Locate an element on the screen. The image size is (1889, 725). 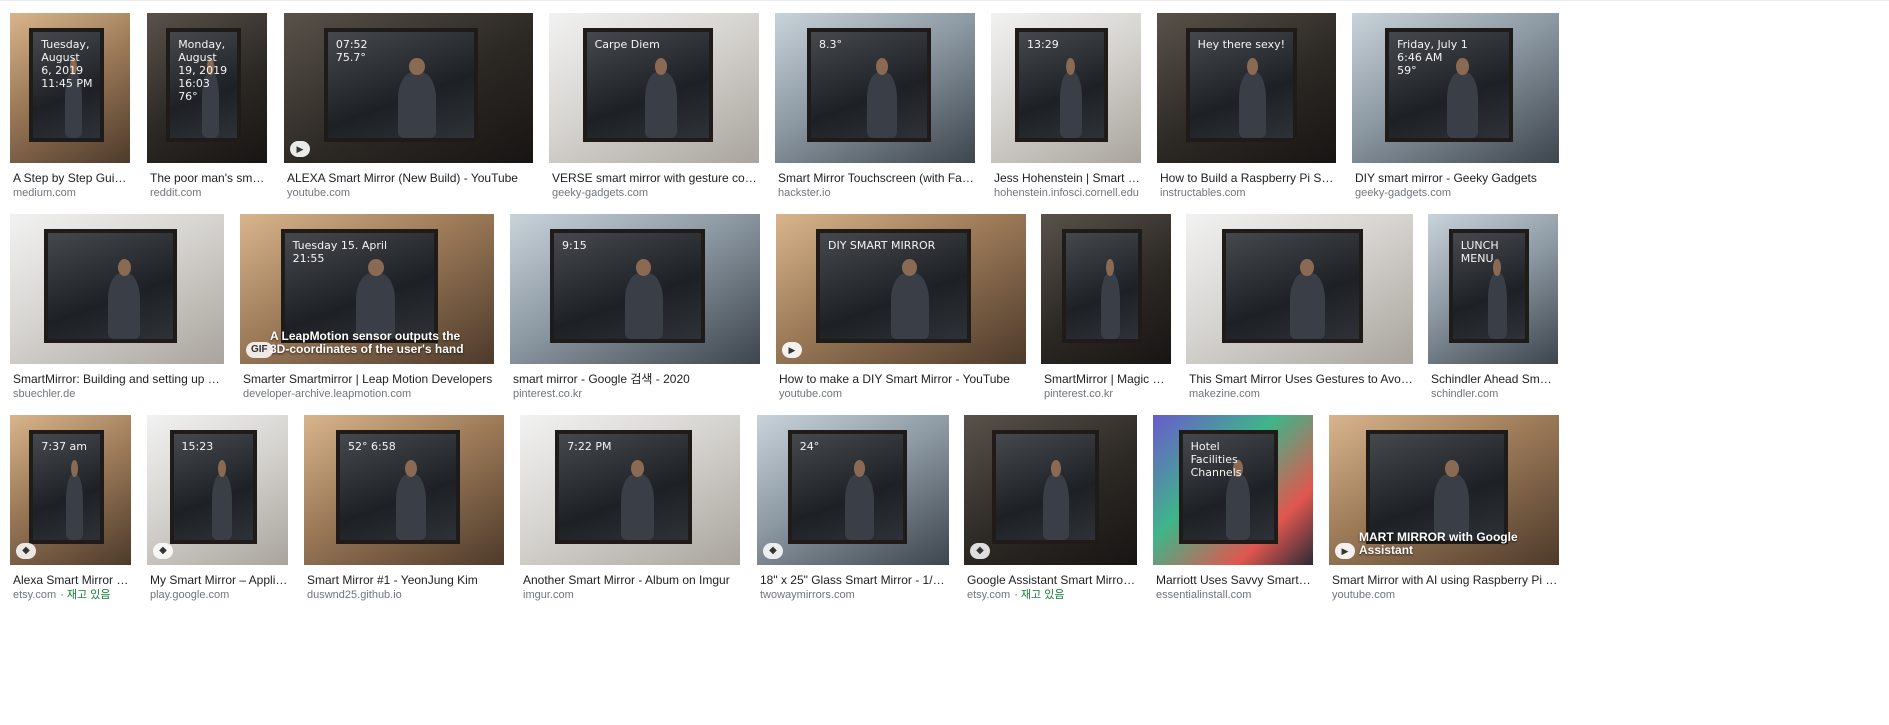
result-source: hackster.io is located at coordinates (875, 193).